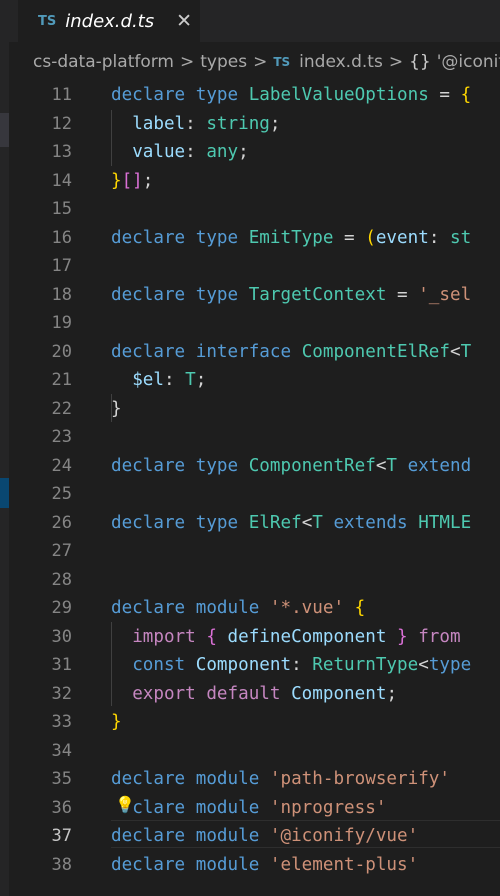  What do you see at coordinates (275, 522) in the screenshot?
I see `code-token: ElRef` at bounding box center [275, 522].